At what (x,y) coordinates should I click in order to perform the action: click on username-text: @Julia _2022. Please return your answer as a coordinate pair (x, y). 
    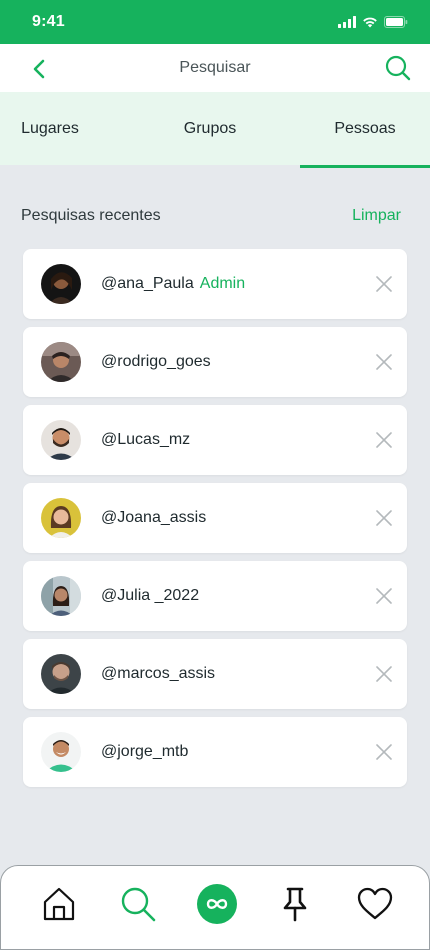
    Looking at the image, I should click on (150, 595).